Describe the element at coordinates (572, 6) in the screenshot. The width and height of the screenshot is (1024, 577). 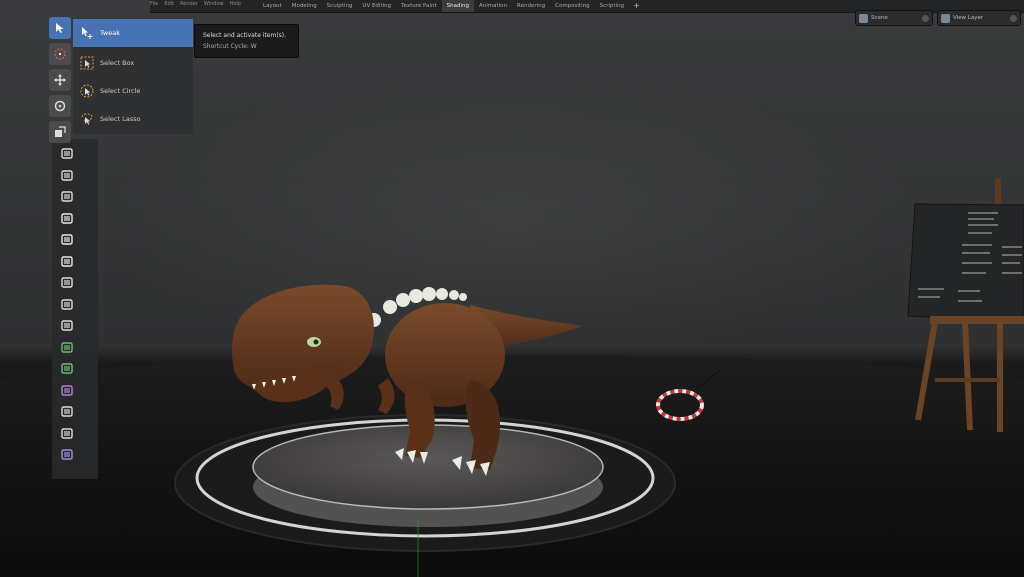
I see `tab-compositing: Compositing` at that location.